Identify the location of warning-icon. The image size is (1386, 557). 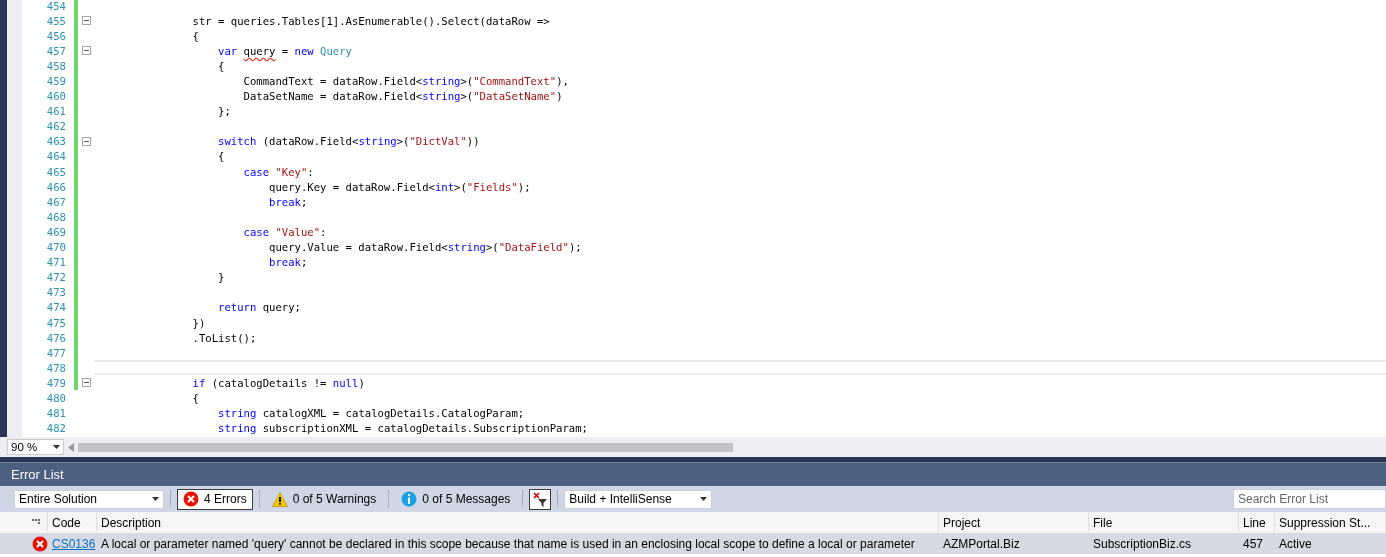
(279, 499).